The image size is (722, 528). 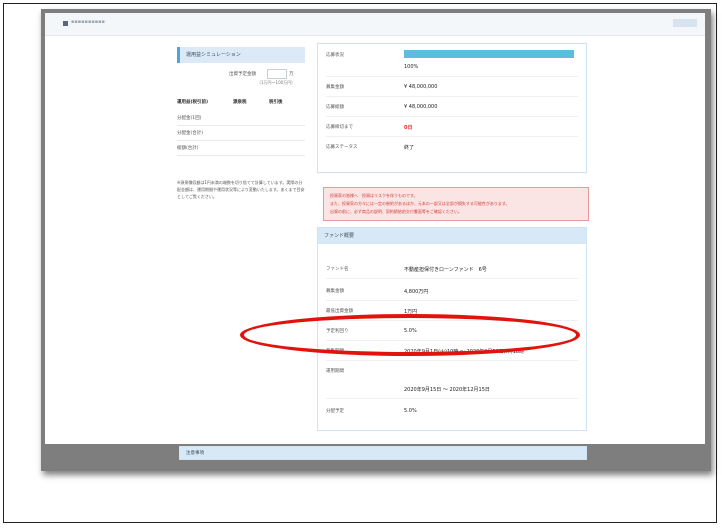 I want to click on progress-bar, so click(x=489, y=54).